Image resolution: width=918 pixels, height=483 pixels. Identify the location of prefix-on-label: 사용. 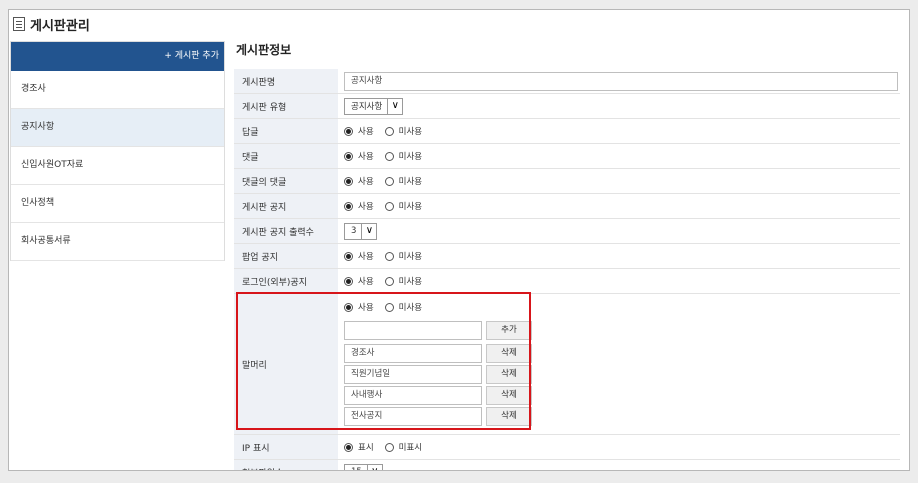
(366, 308).